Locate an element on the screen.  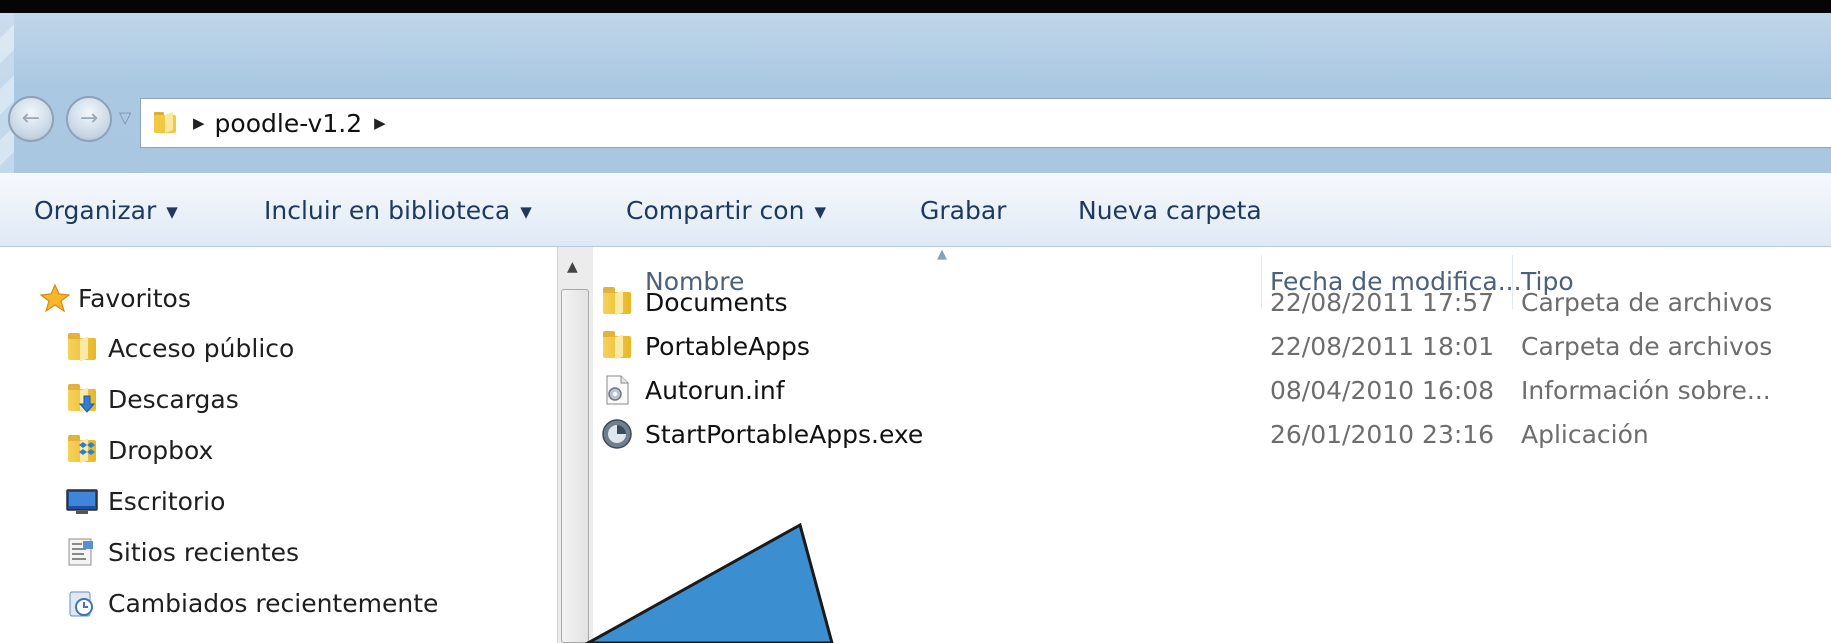
nav-item-label: Acceso público is located at coordinates (201, 348).